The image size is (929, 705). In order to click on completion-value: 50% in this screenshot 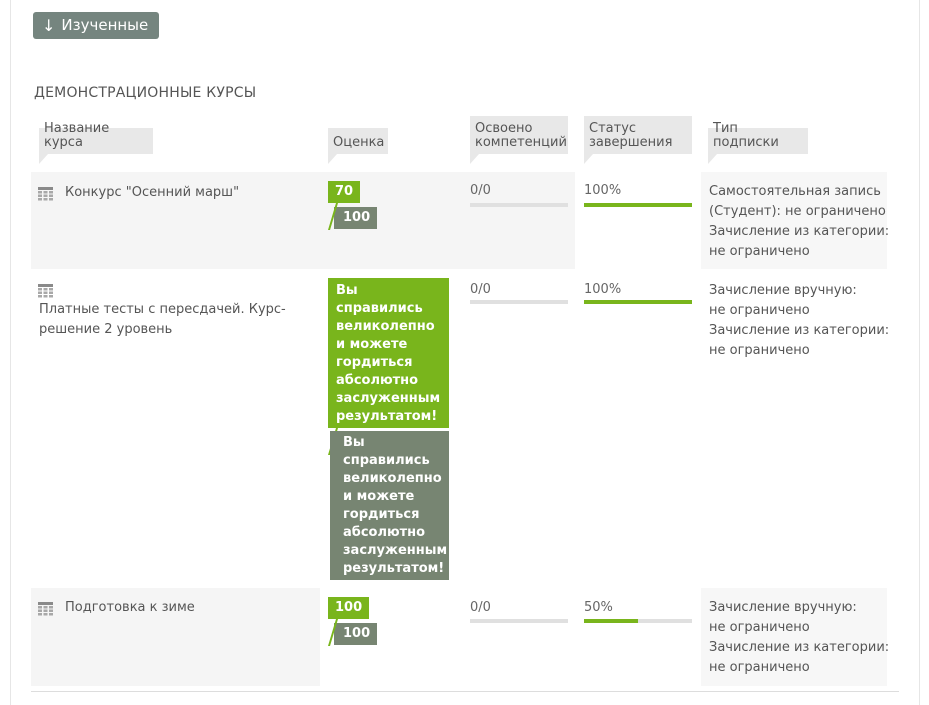, I will do `click(598, 607)`.